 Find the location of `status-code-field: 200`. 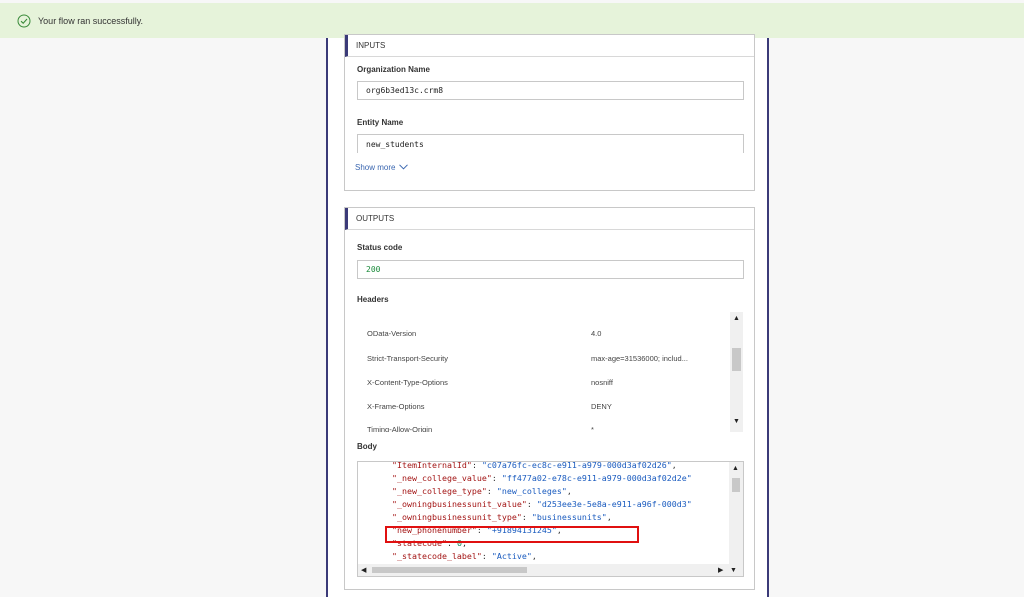

status-code-field: 200 is located at coordinates (550, 269).